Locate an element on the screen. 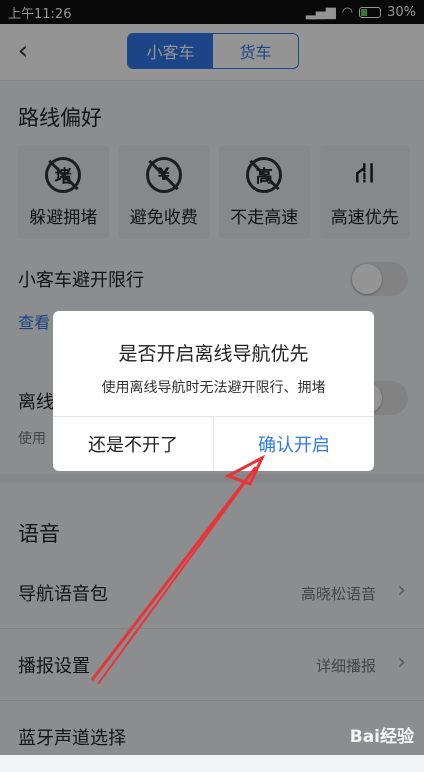  cancel-button: 还是不开了 is located at coordinates (133, 444).